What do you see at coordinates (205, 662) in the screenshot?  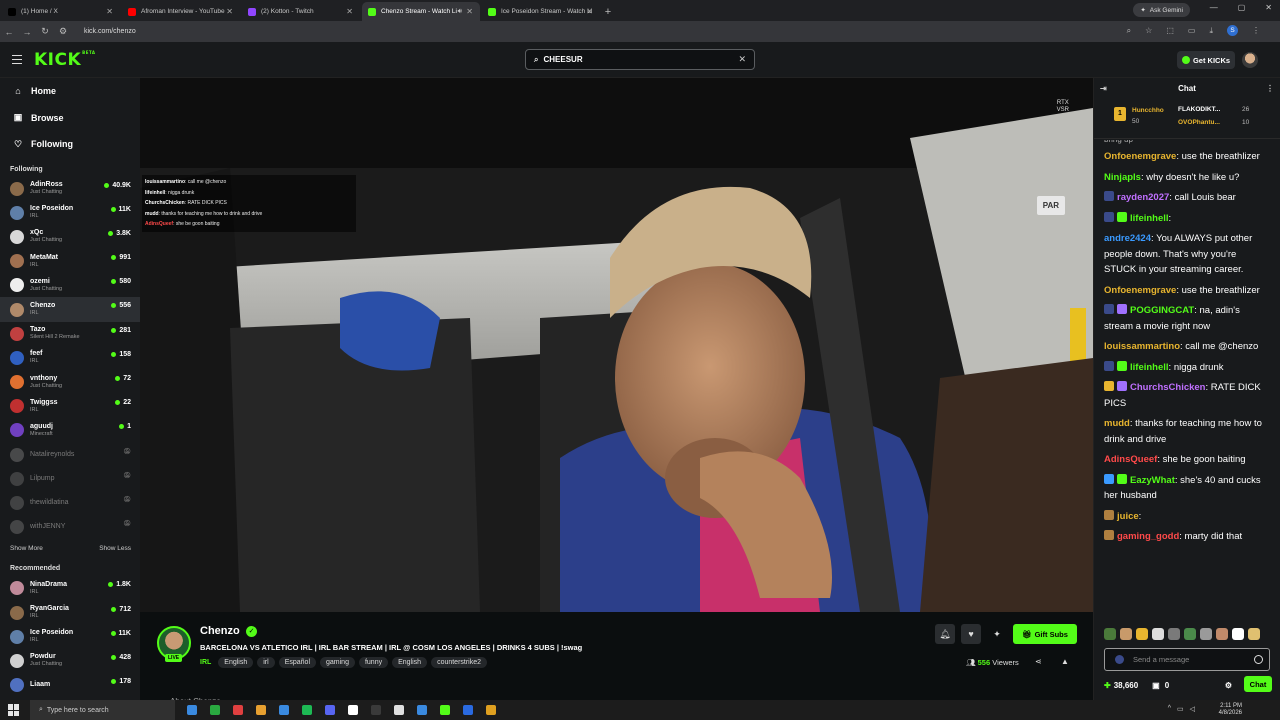 I see `category-link: IRL` at bounding box center [205, 662].